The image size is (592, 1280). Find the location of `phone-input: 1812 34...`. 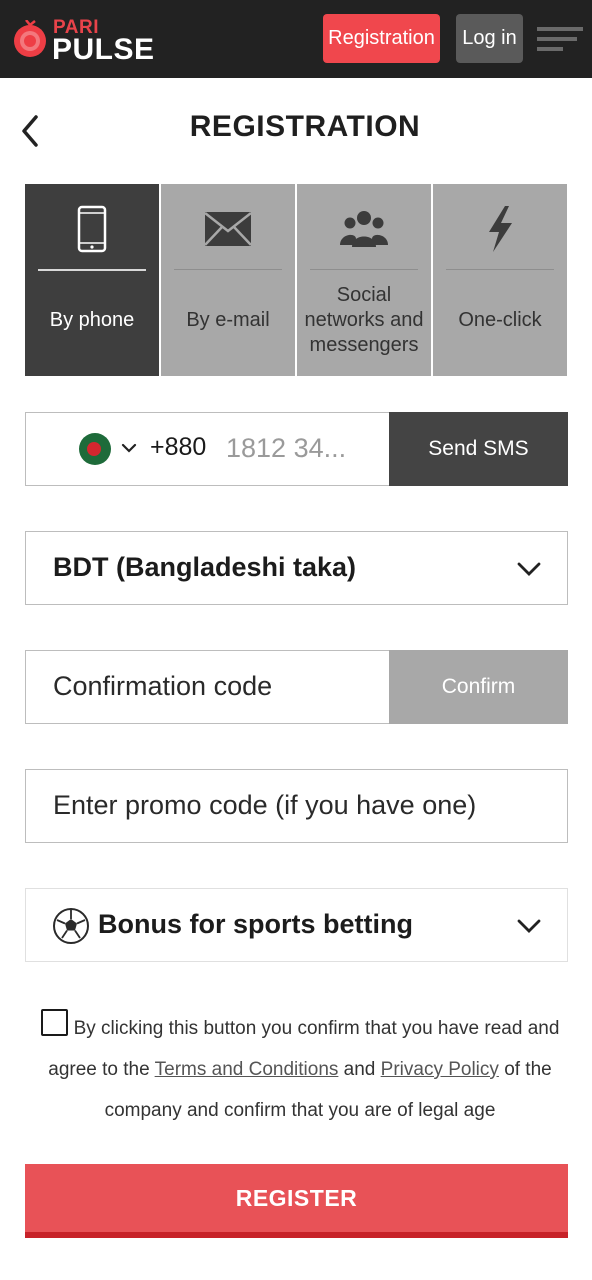

phone-input: 1812 34... is located at coordinates (286, 448).